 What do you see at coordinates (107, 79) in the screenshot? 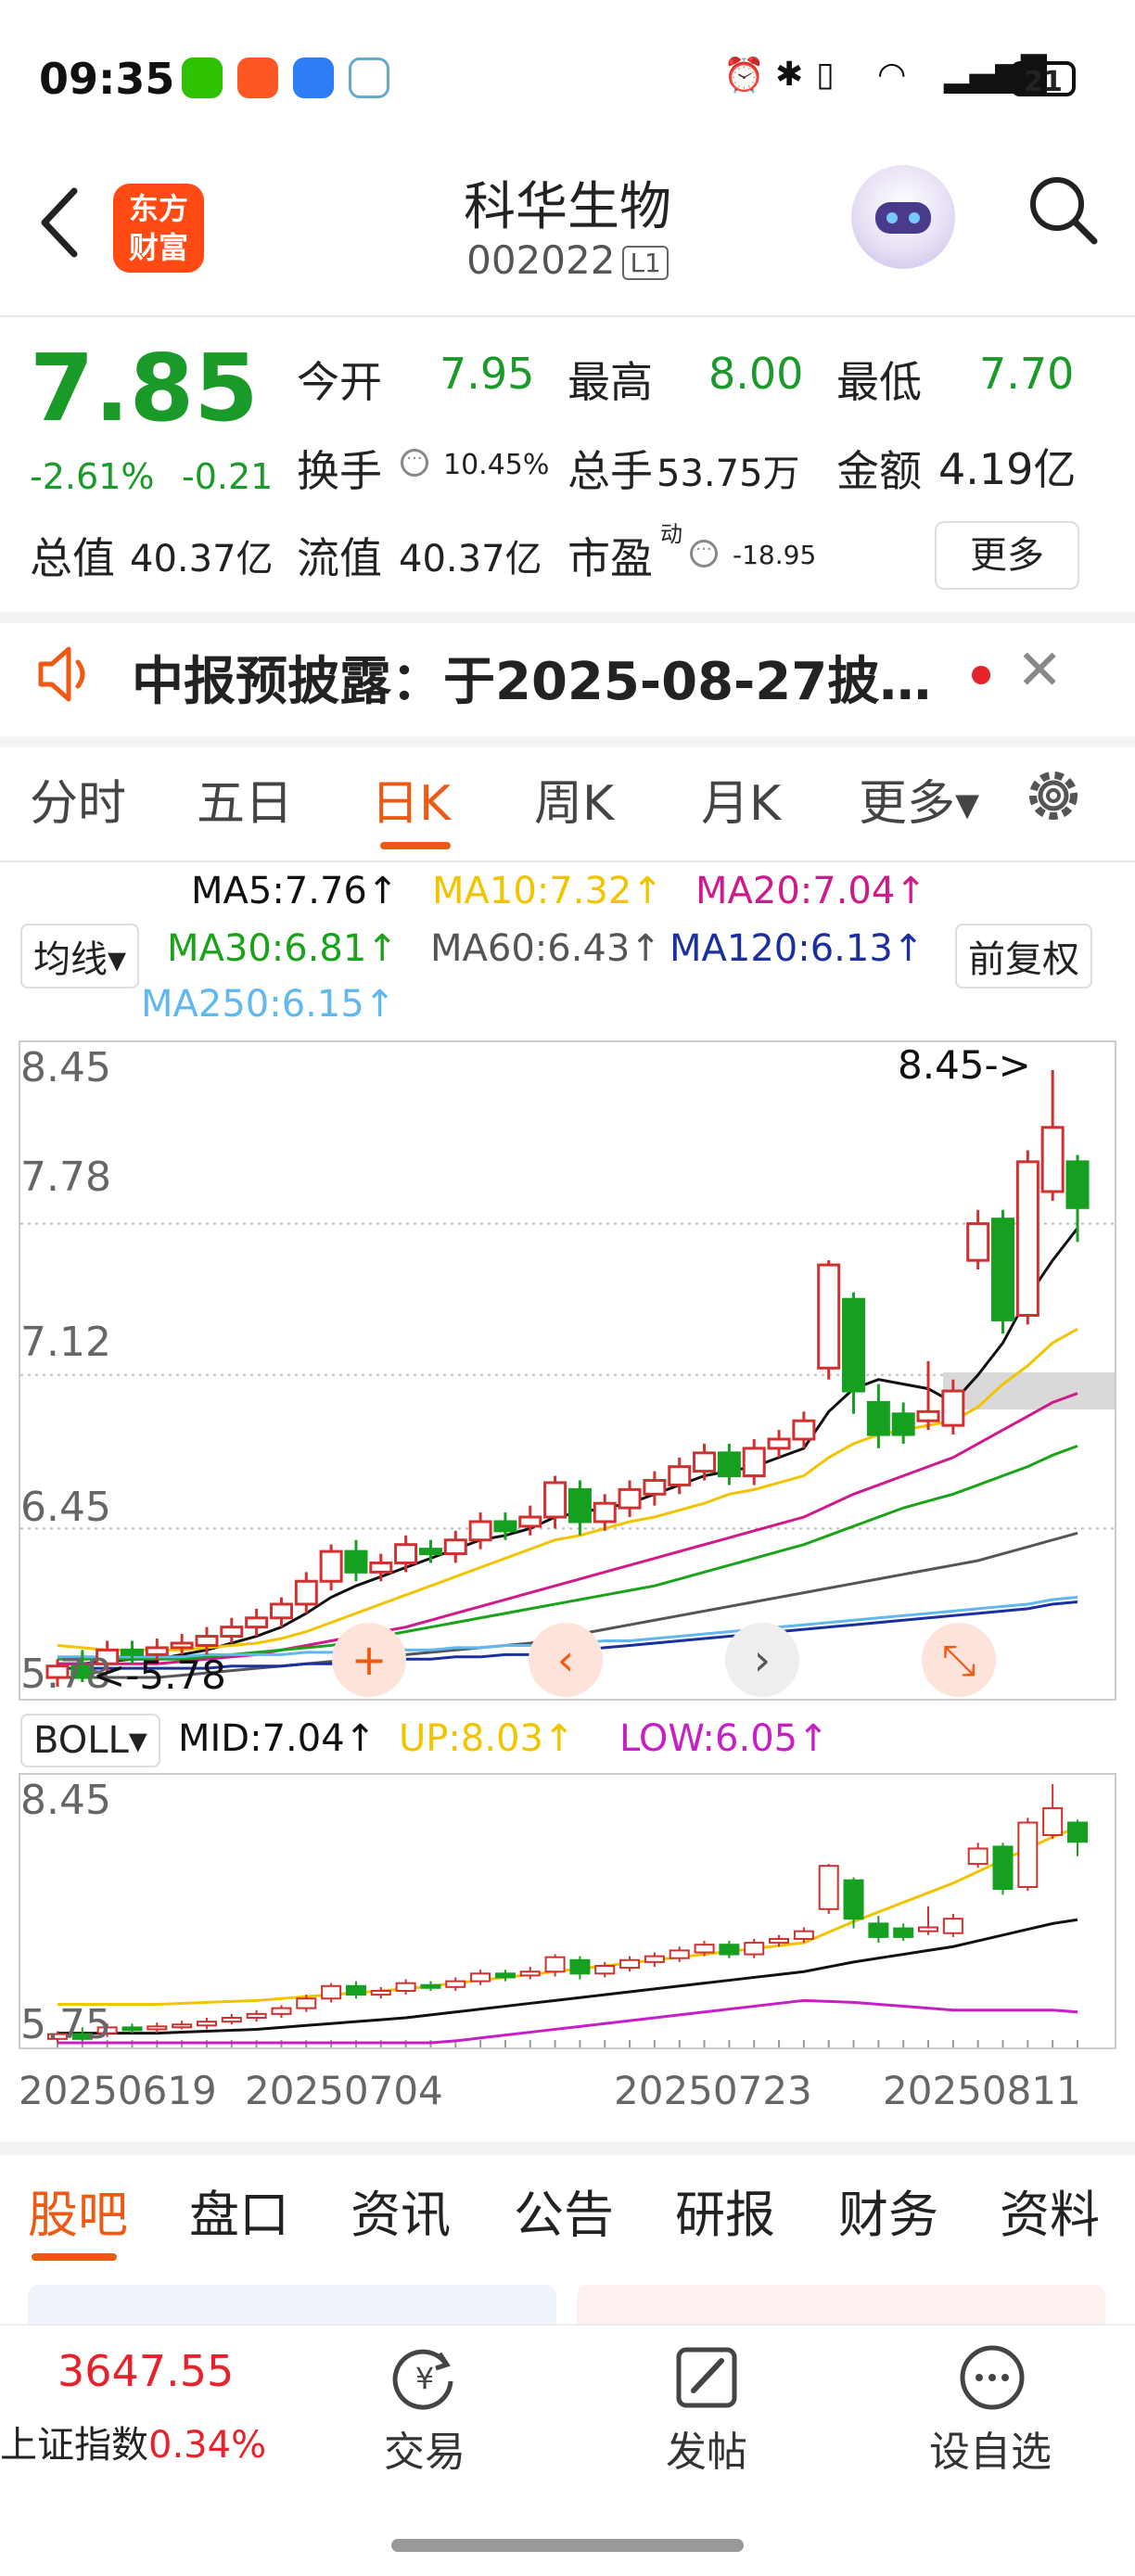
I see `status-time: 09:35` at bounding box center [107, 79].